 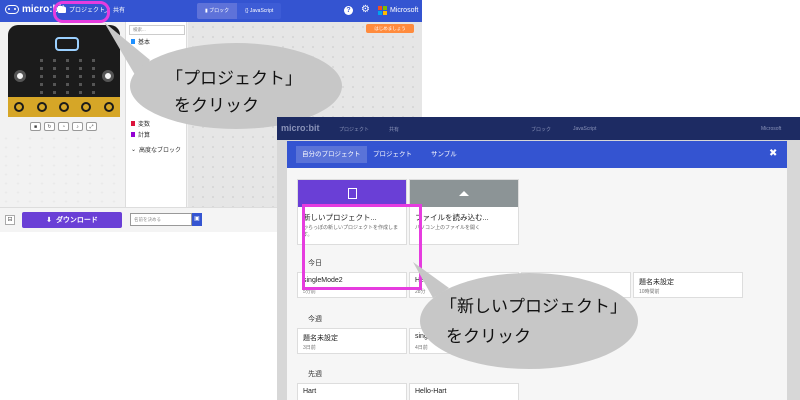 What do you see at coordinates (20, 76) in the screenshot?
I see `simulator-button-a` at bounding box center [20, 76].